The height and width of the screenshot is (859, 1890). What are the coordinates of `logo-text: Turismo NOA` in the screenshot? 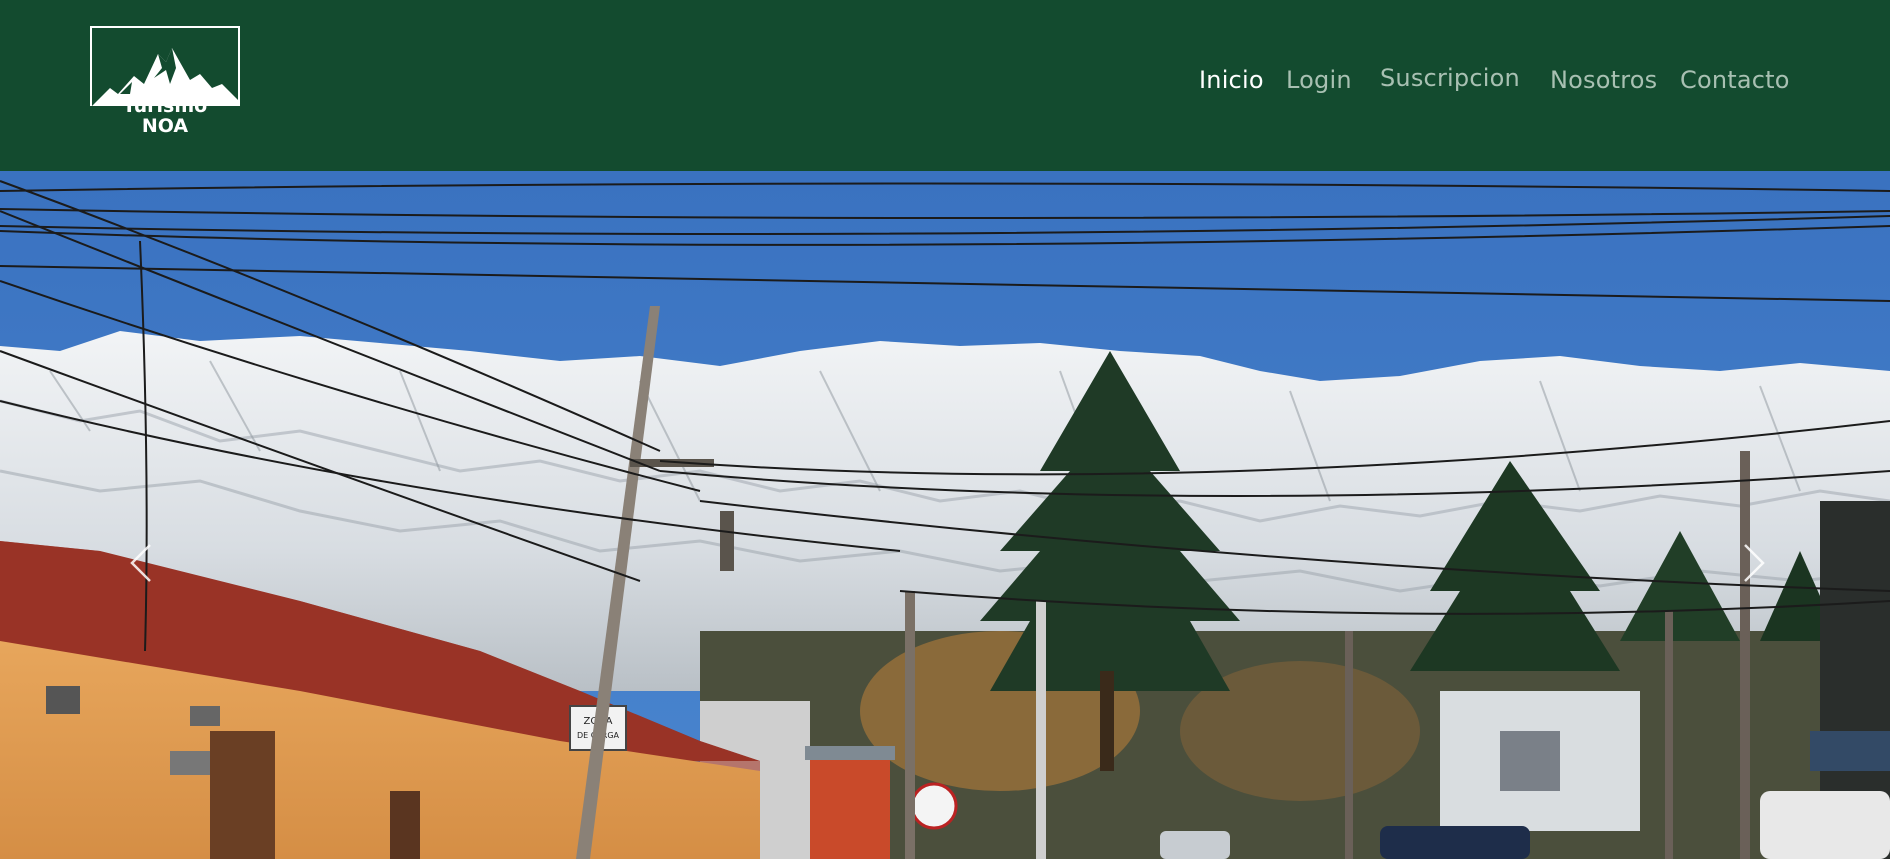 It's located at (165, 116).